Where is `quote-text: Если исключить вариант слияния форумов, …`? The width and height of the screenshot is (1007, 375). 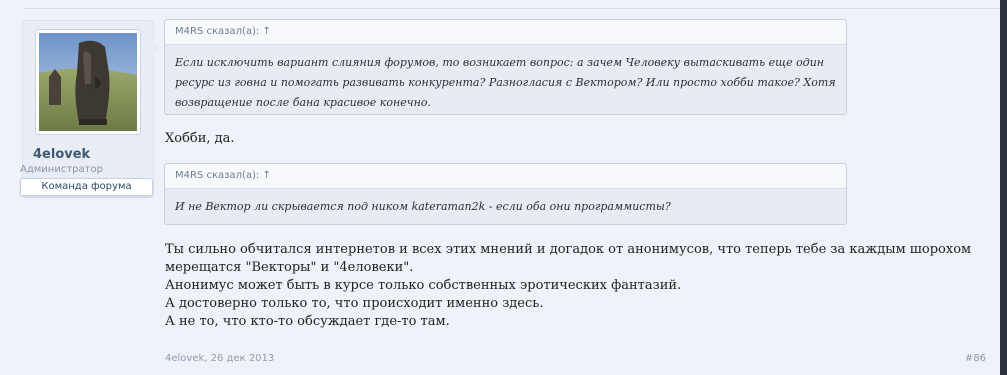
quote-text: Если исключить вариант слияния форумов, … is located at coordinates (505, 79).